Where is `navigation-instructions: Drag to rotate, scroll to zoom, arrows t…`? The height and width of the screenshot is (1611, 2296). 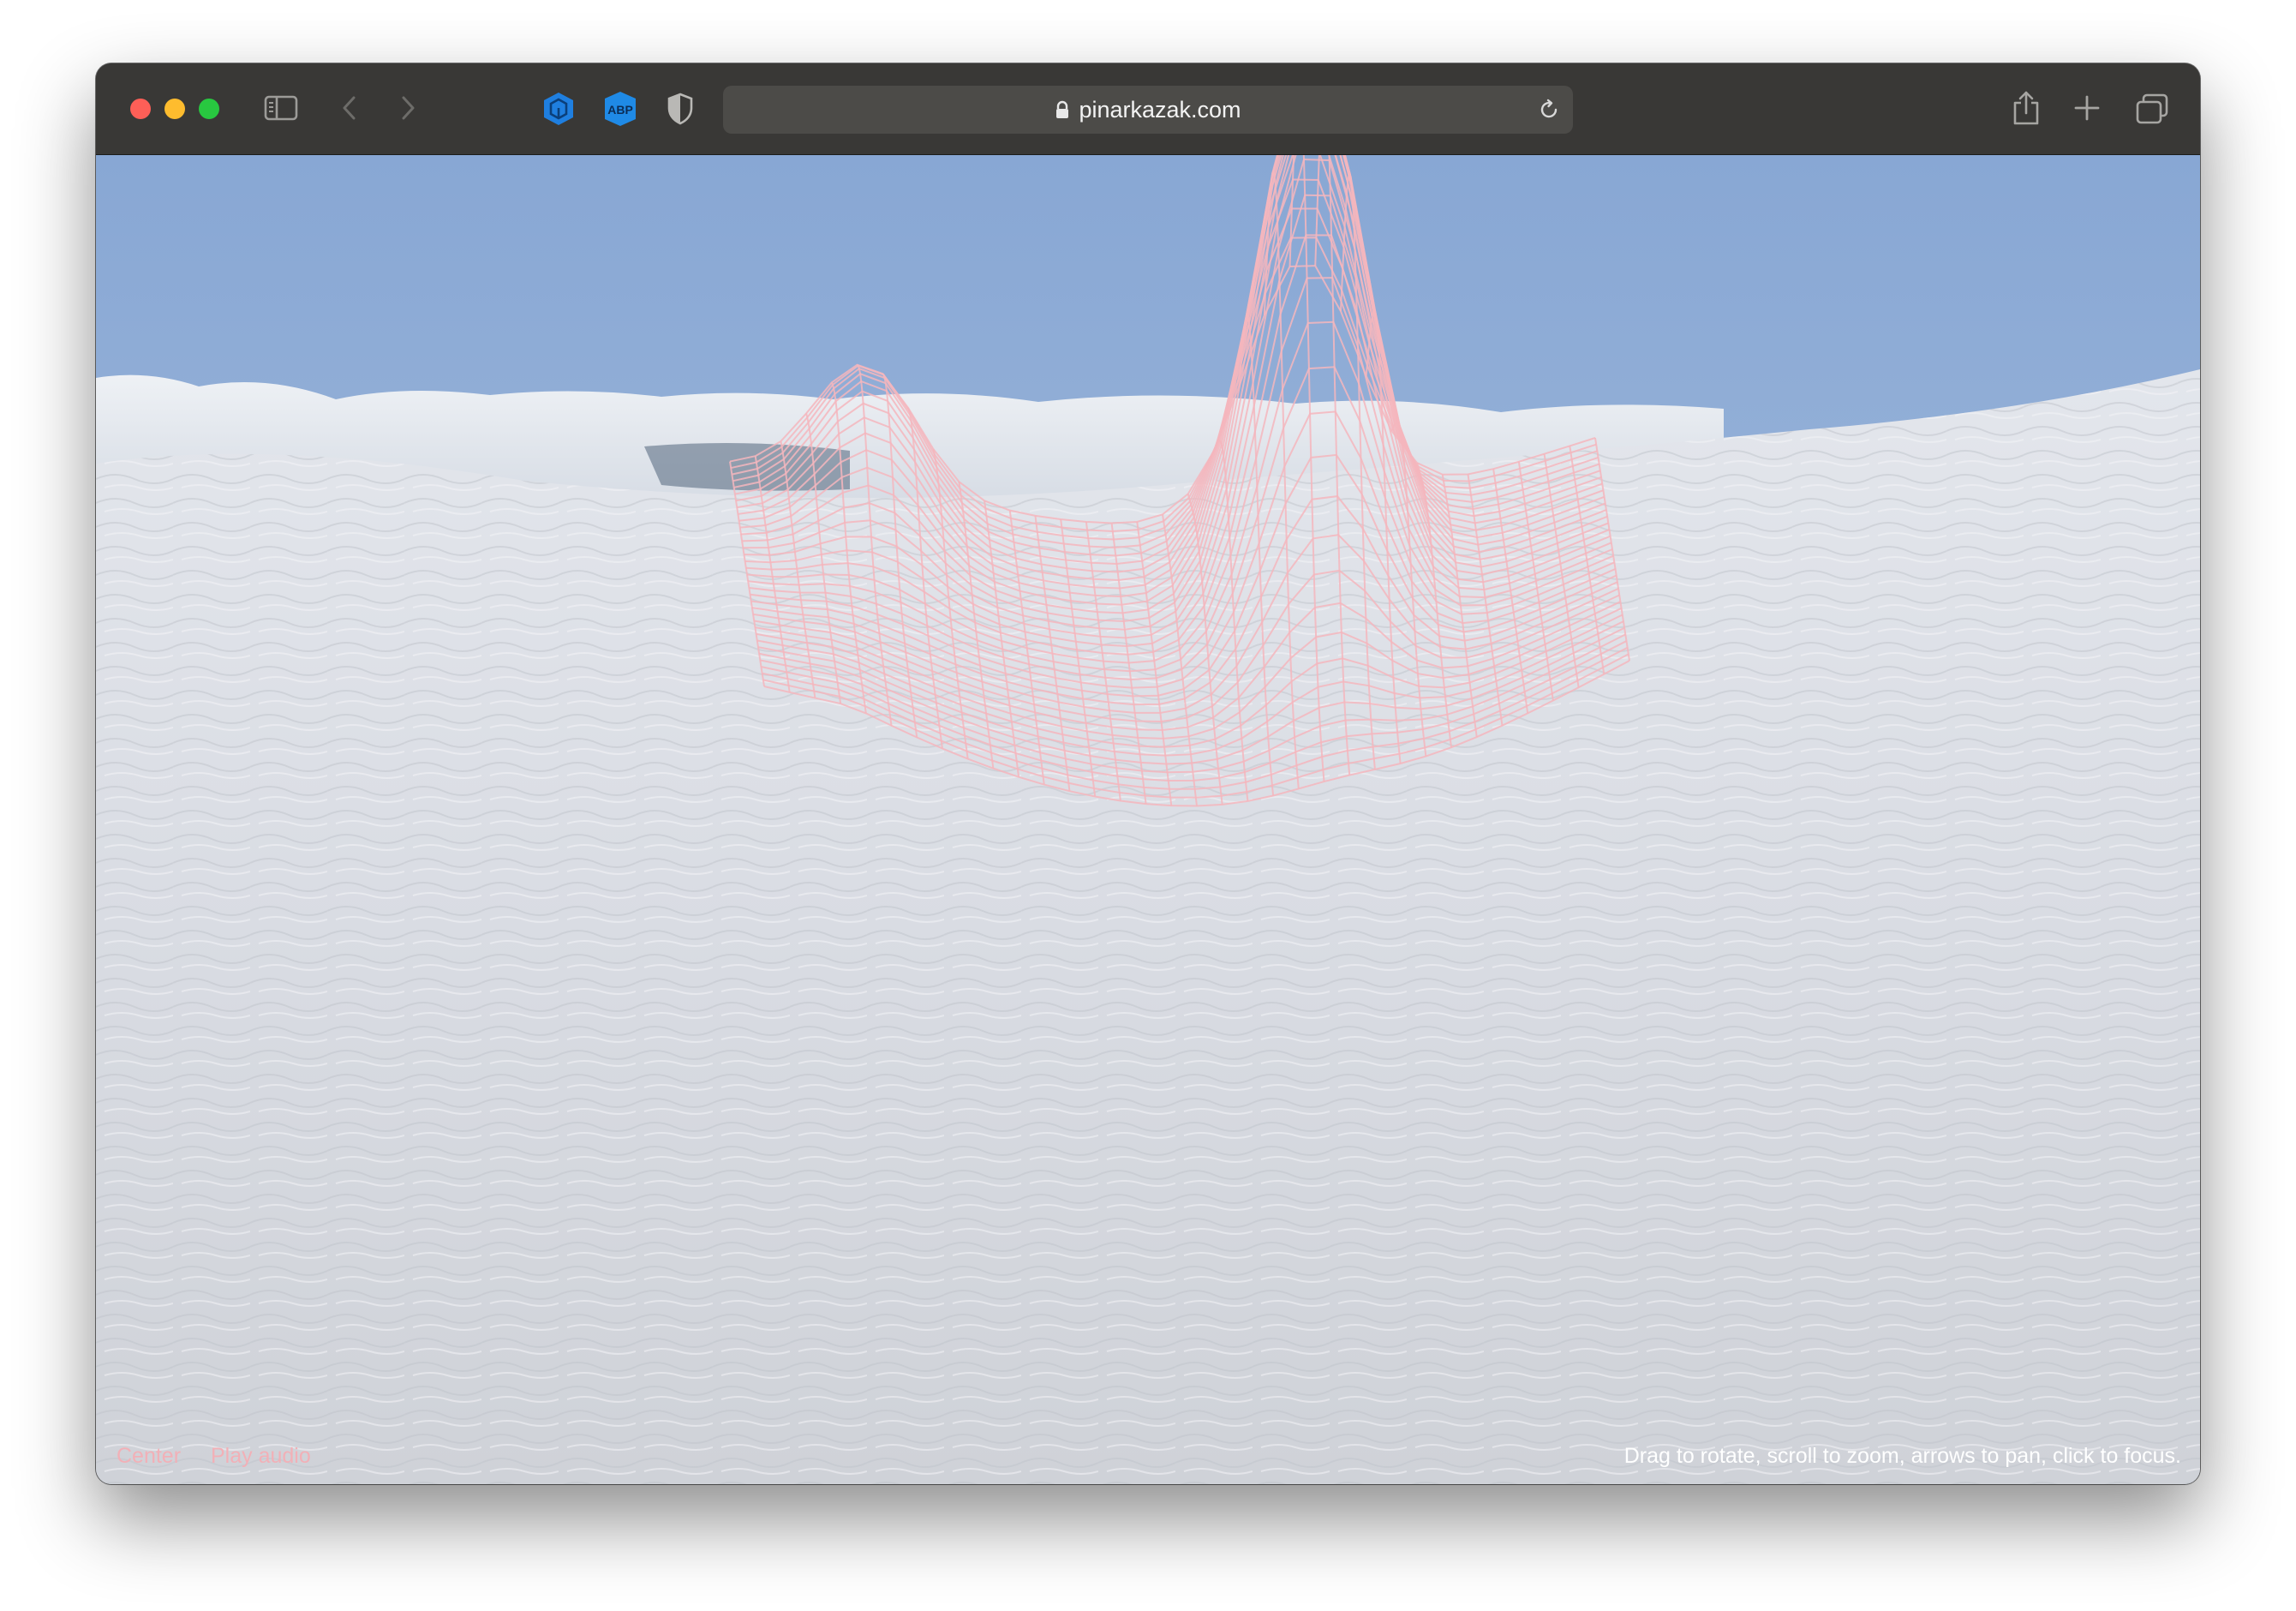 navigation-instructions: Drag to rotate, scroll to zoom, arrows t… is located at coordinates (1902, 1456).